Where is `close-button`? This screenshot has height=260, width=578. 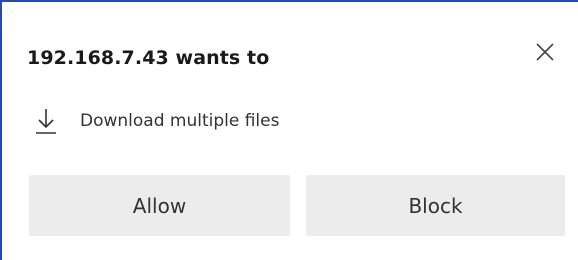
close-button is located at coordinates (545, 52).